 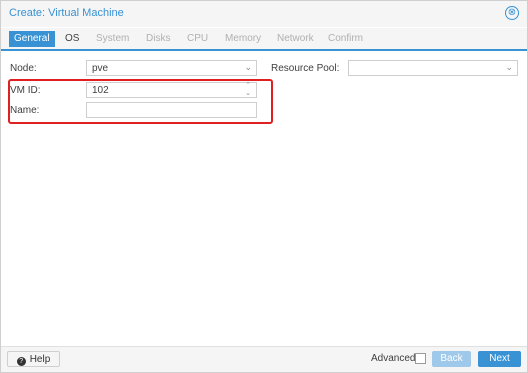 What do you see at coordinates (499, 359) in the screenshot?
I see `next-button: Next` at bounding box center [499, 359].